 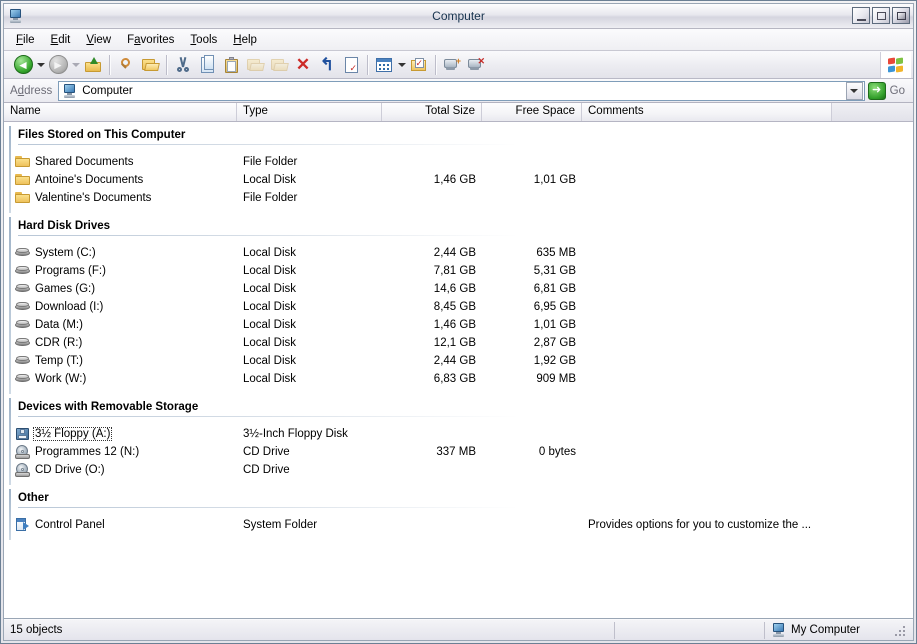 I want to click on go-button: ➜ Go, so click(x=888, y=90).